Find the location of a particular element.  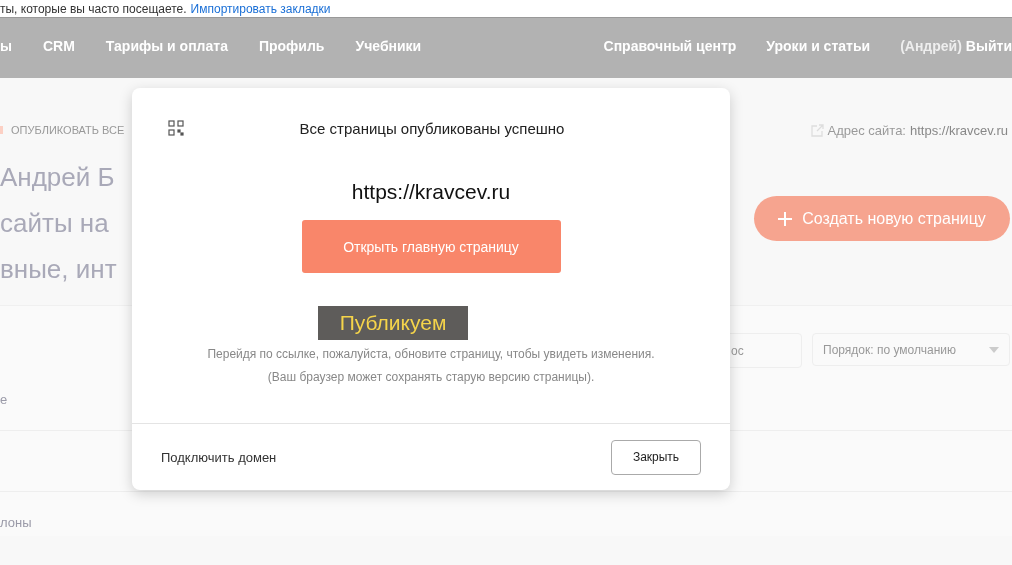

address-label: Адрес сайта: is located at coordinates (866, 130).